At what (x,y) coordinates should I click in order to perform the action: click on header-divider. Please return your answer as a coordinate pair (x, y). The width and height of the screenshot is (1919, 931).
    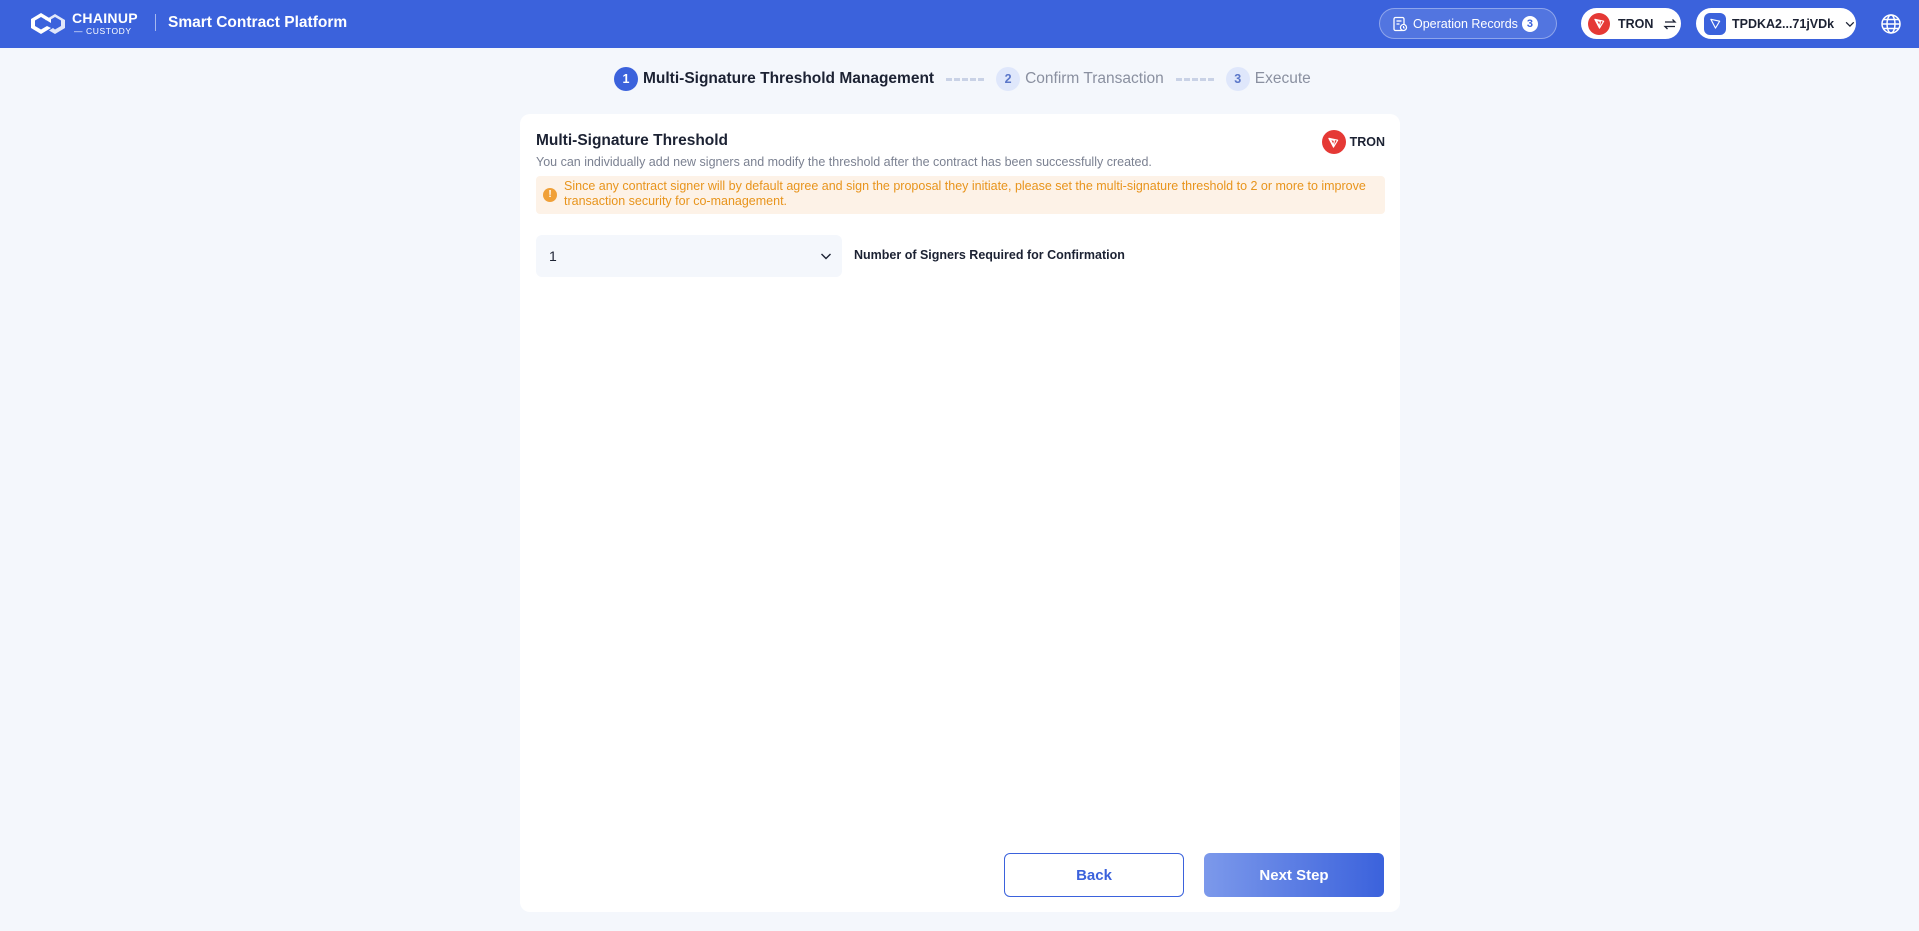
    Looking at the image, I should click on (155, 22).